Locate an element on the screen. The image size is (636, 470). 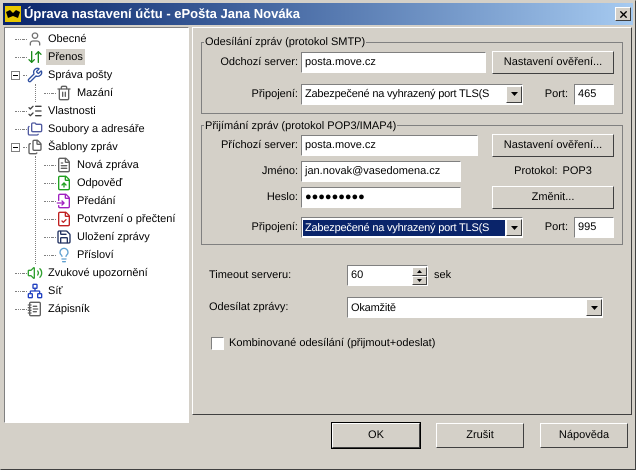
password-field: ●●●●●●●●● is located at coordinates (381, 197).